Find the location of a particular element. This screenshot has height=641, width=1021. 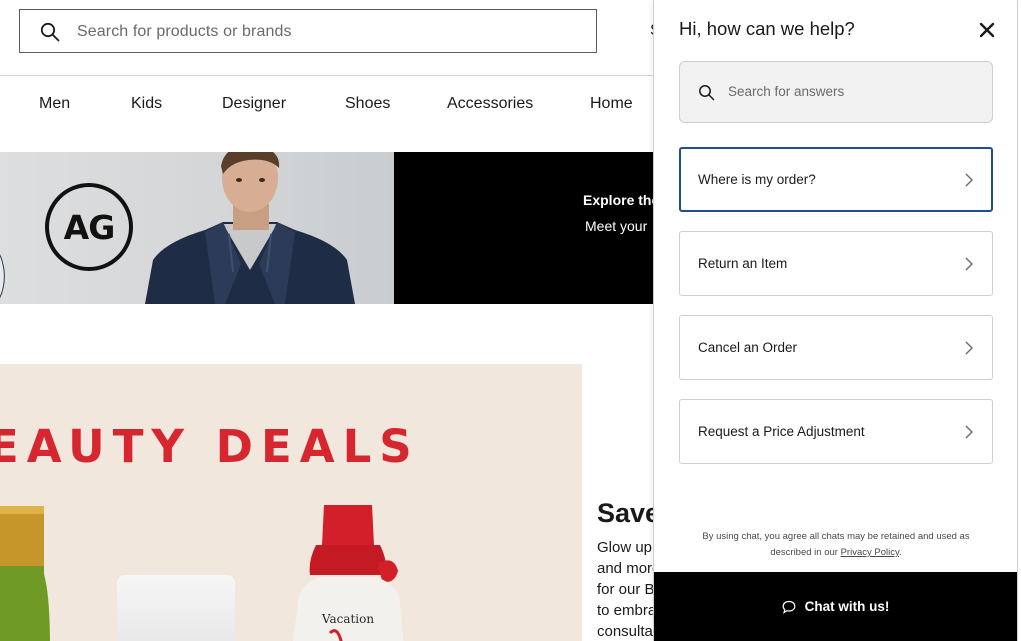

model-photo is located at coordinates (250, 228).